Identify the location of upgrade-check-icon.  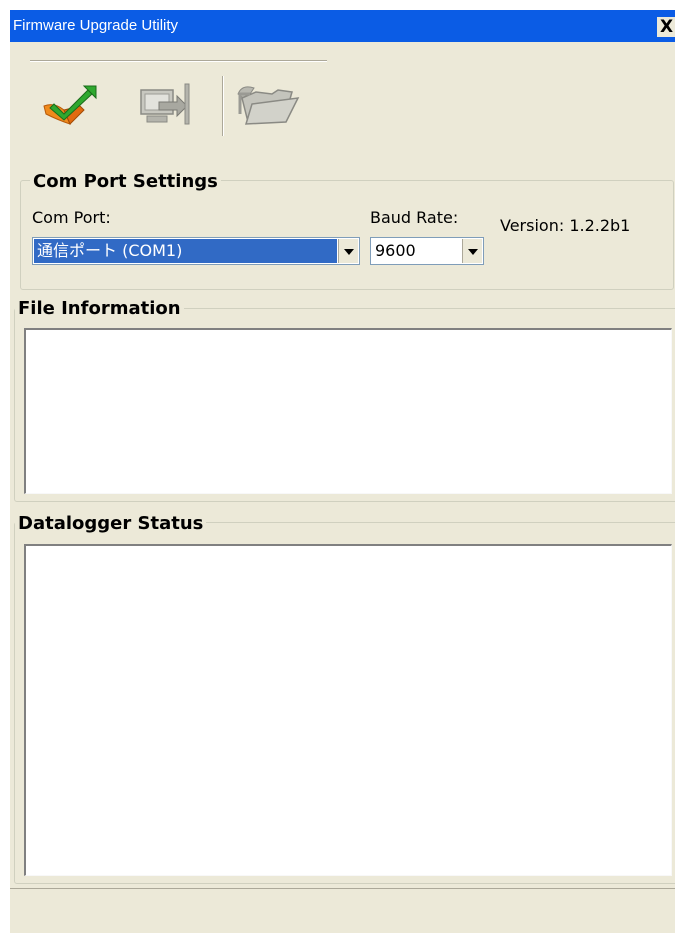
(70, 105).